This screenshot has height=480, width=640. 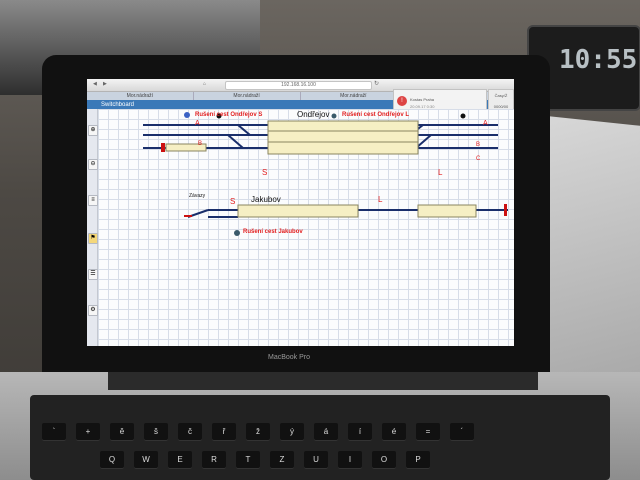 What do you see at coordinates (380, 199) in the screenshot?
I see `jakubov-marker-l: L` at bounding box center [380, 199].